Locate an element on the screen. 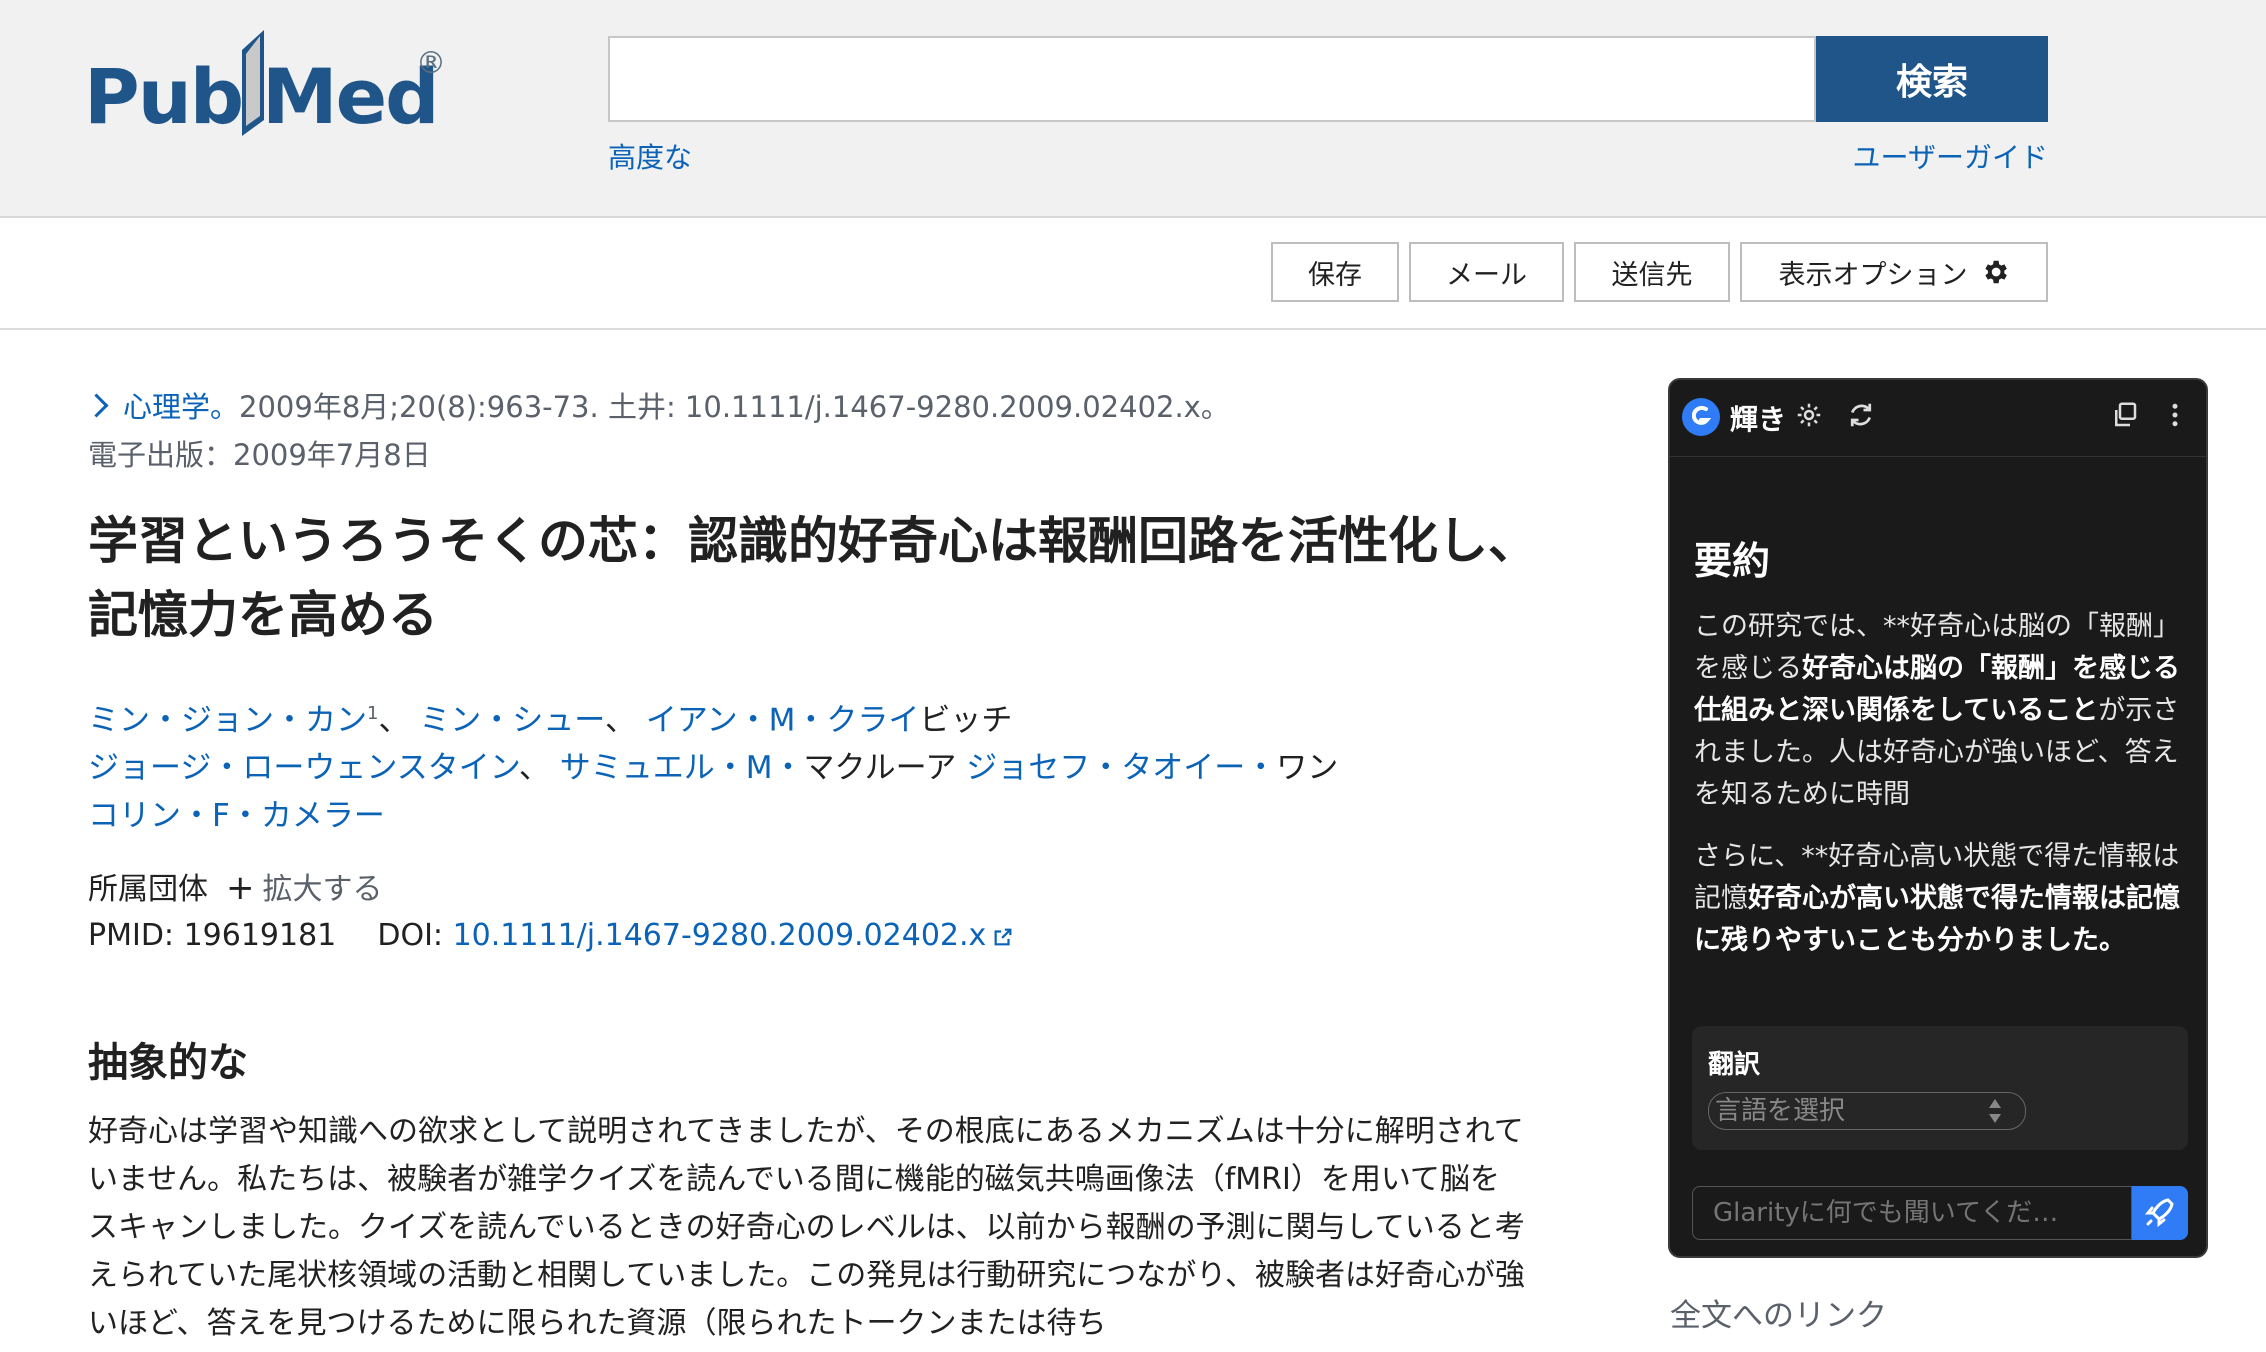 The width and height of the screenshot is (2266, 1352). external-link-icon is located at coordinates (1003, 937).